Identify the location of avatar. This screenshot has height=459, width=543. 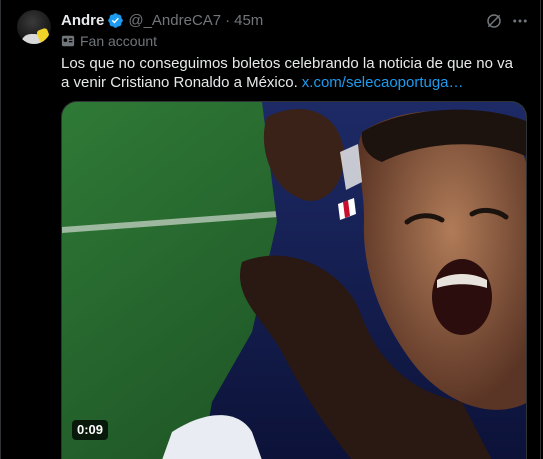
(34, 27).